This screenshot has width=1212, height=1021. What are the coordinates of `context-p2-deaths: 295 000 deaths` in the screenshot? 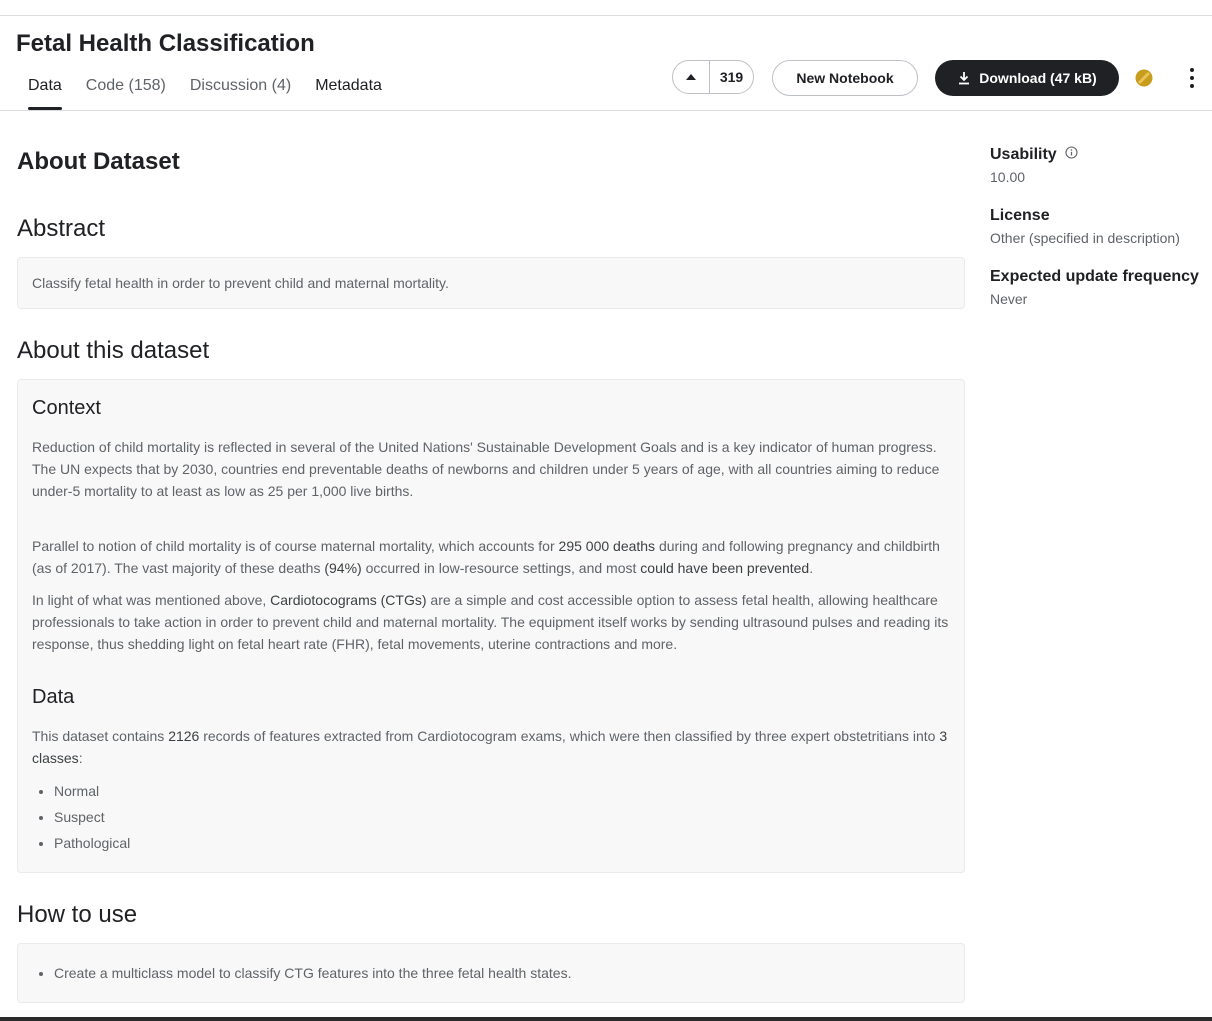 It's located at (607, 546).